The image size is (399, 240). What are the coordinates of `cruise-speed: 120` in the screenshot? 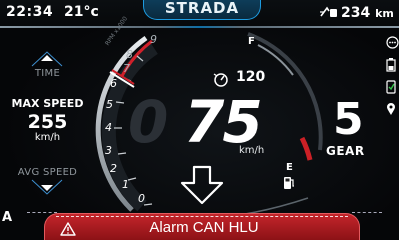 It's located at (251, 77).